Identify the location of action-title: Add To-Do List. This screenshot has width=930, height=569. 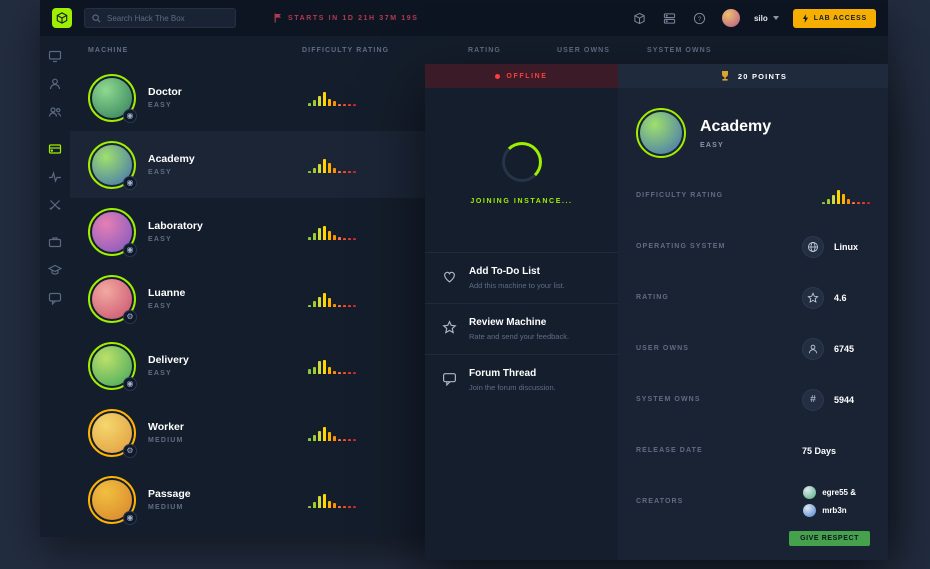
(504, 271).